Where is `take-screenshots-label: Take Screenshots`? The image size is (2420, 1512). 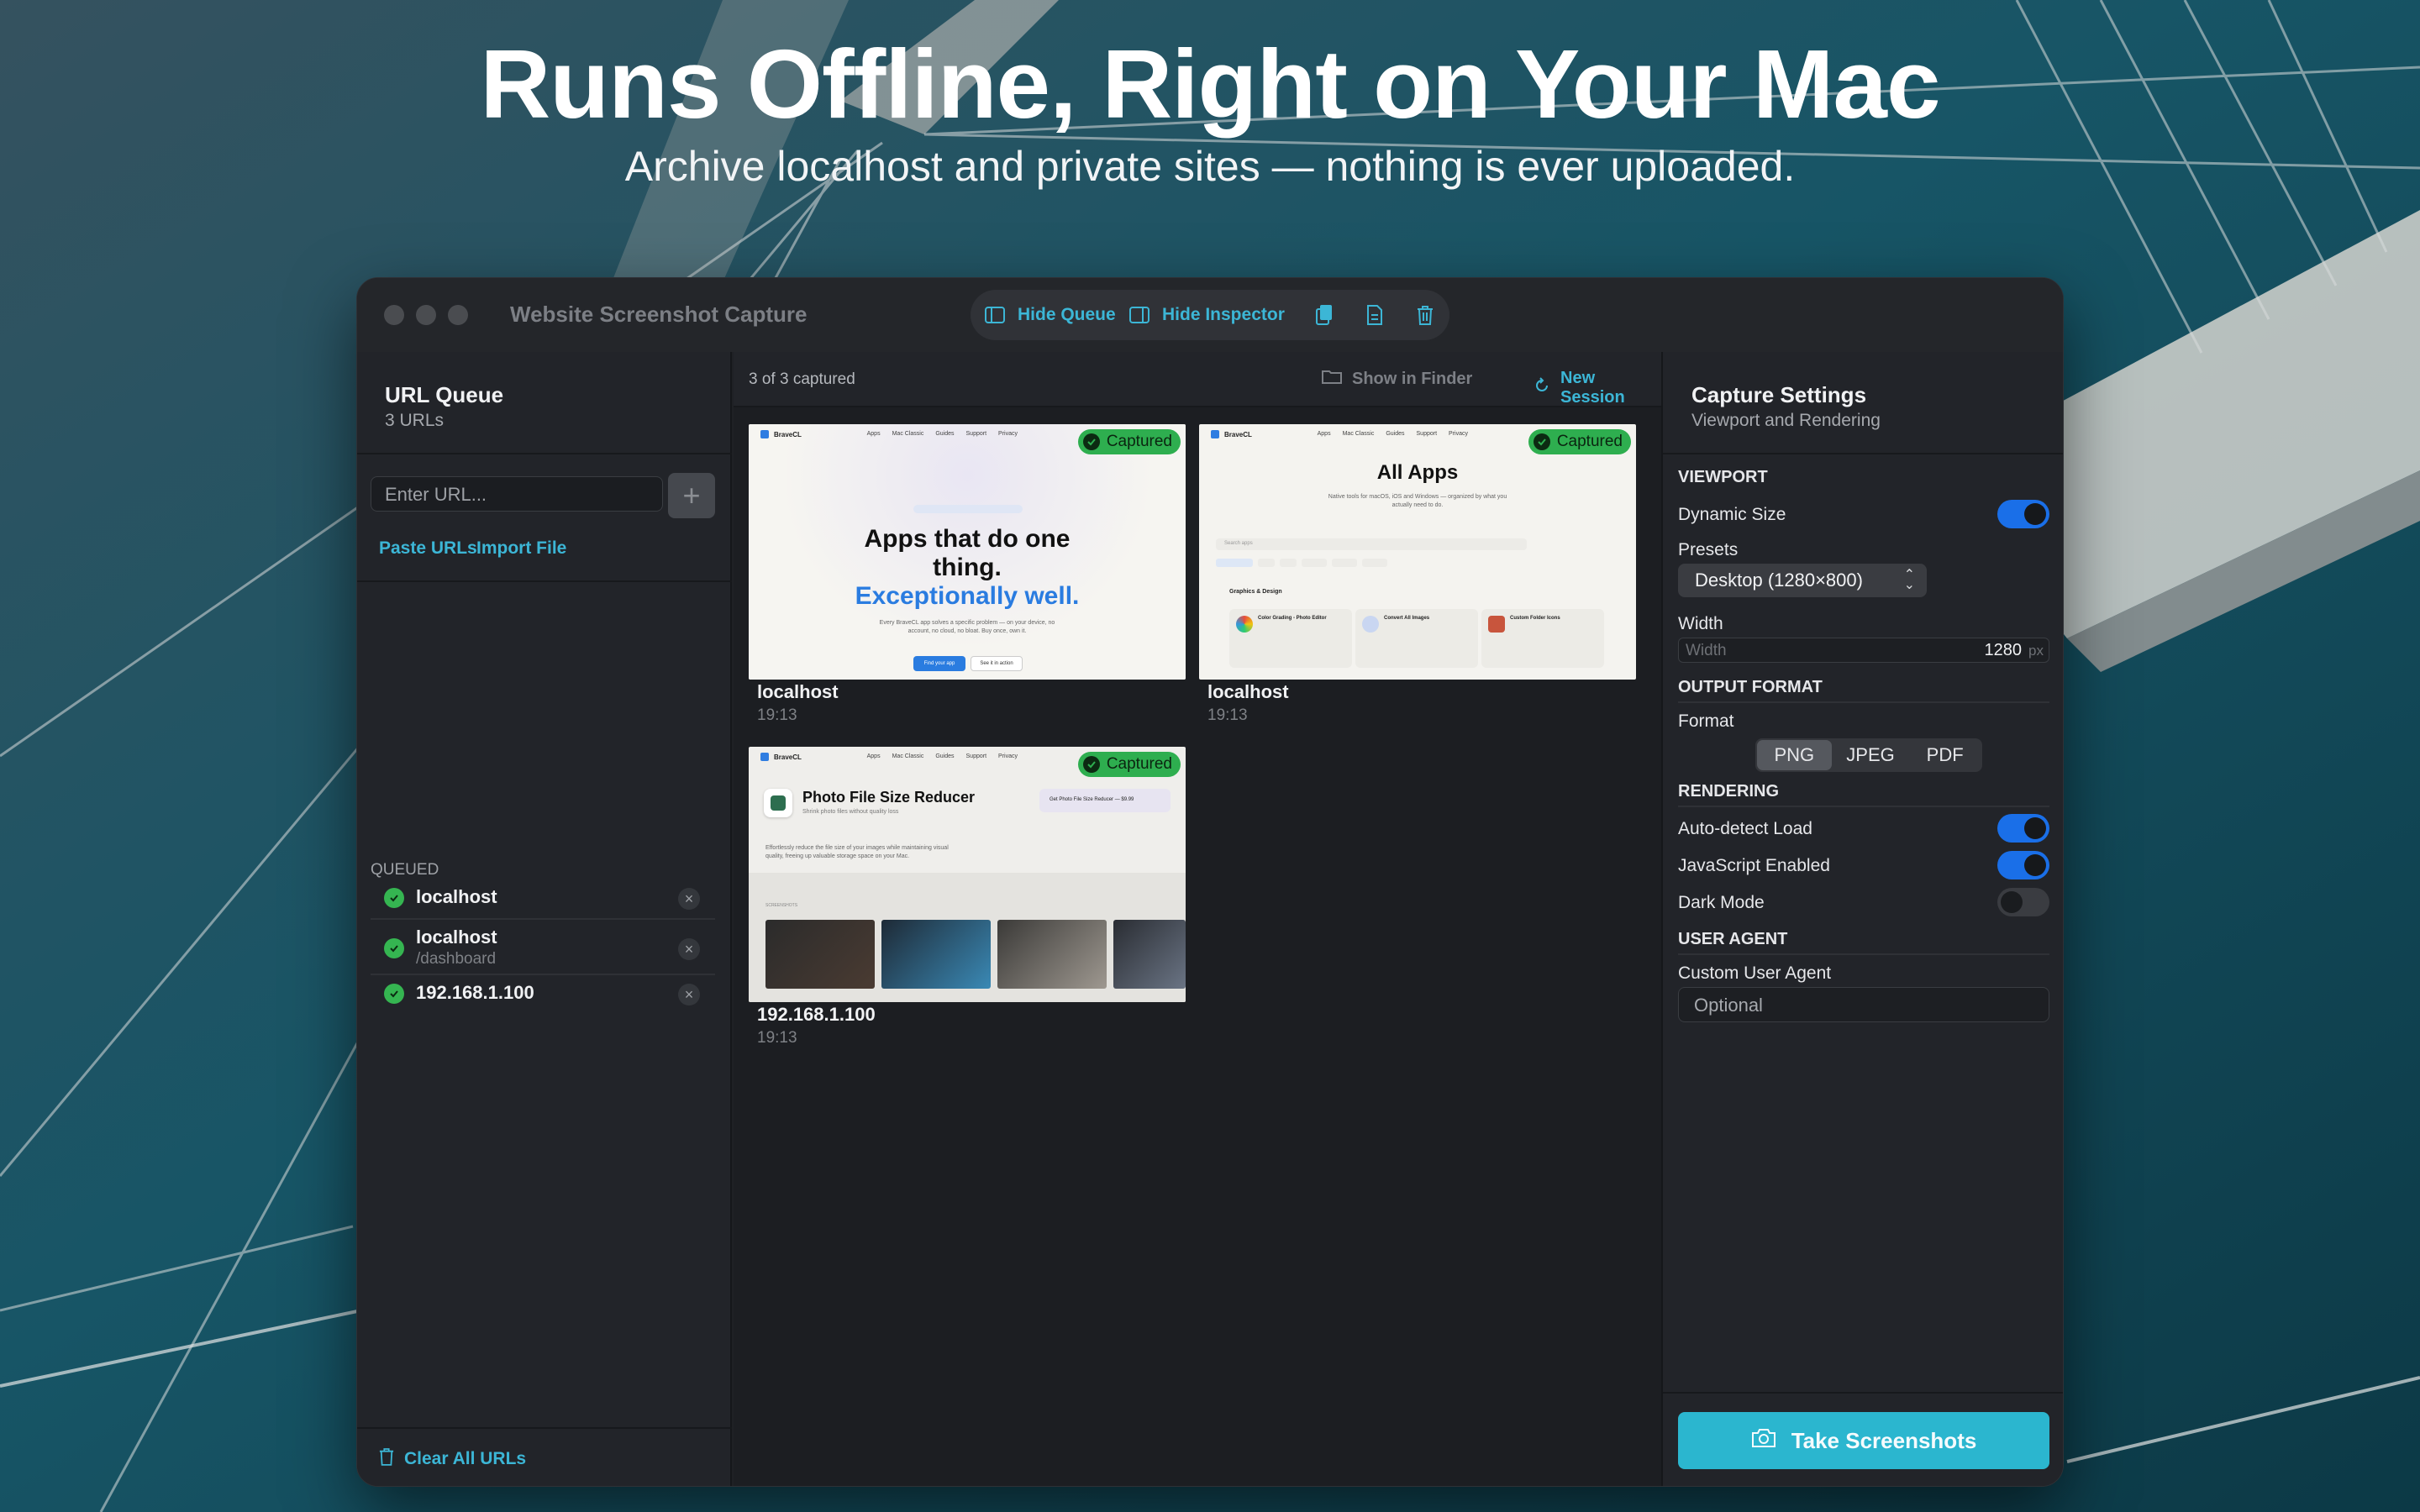 take-screenshots-label: Take Screenshots is located at coordinates (1884, 1440).